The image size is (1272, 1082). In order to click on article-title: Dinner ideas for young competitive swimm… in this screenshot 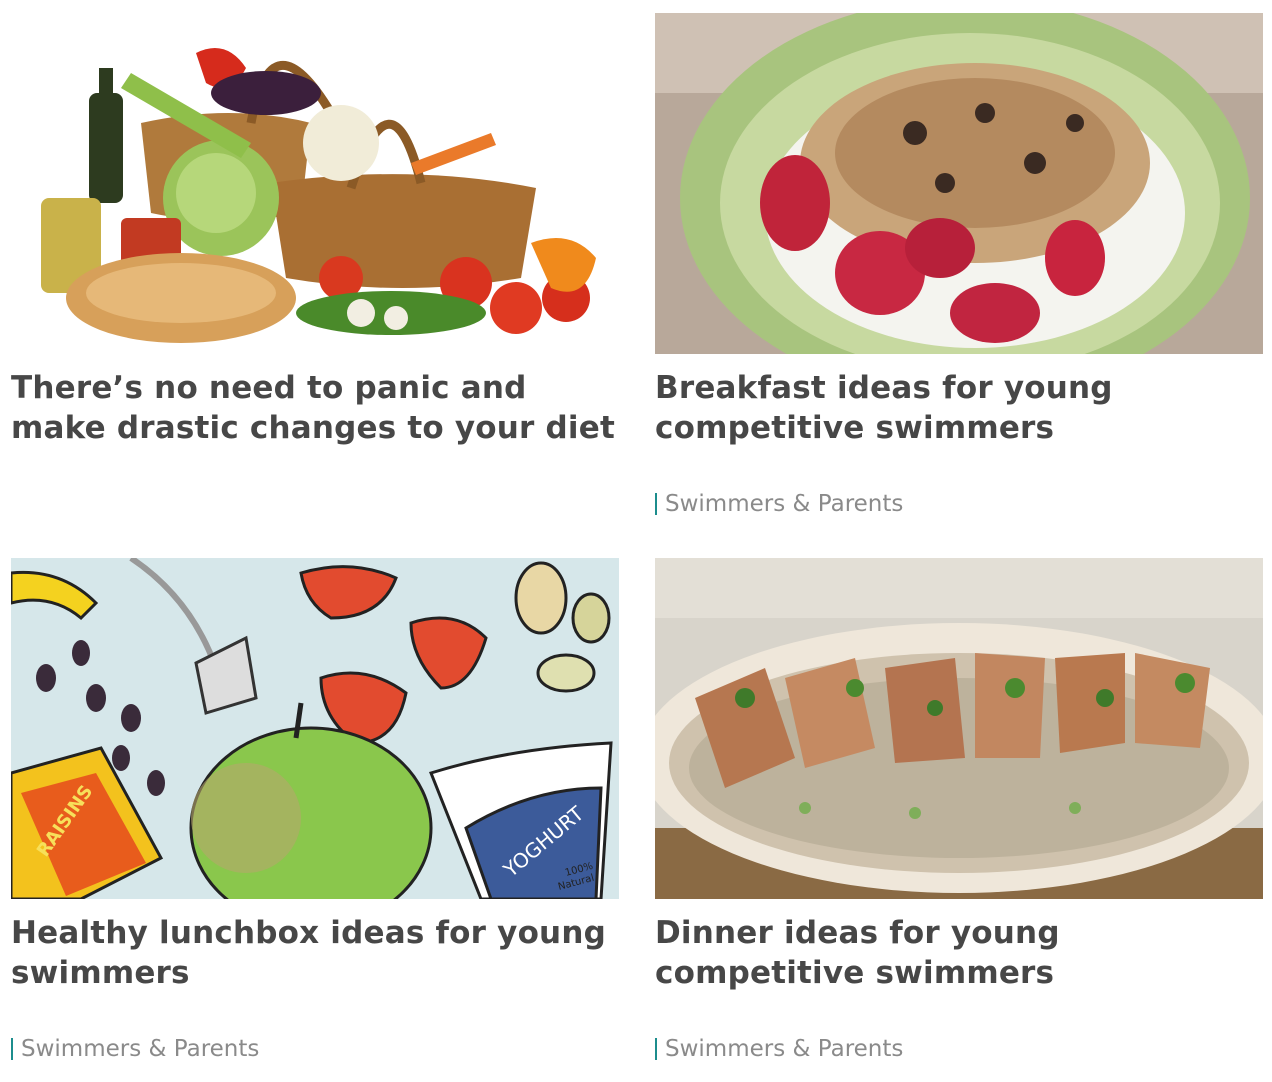, I will do `click(959, 953)`.